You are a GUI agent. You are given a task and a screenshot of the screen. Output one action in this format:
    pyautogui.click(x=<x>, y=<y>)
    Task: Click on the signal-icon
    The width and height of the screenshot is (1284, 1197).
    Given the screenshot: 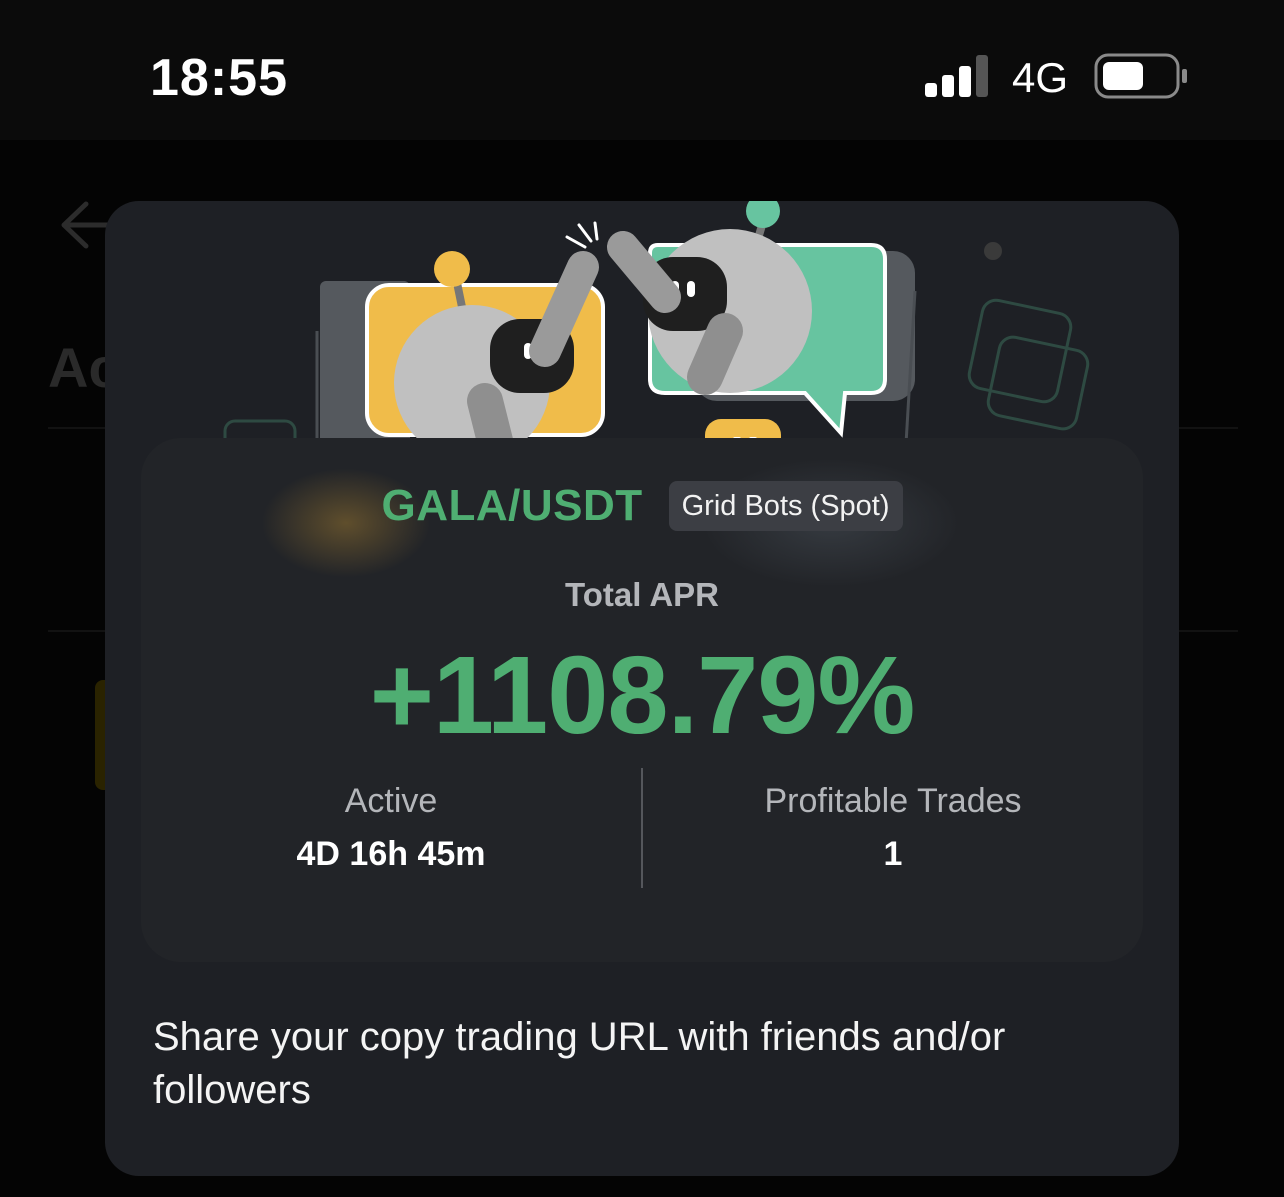 What is the action you would take?
    pyautogui.click(x=956, y=76)
    